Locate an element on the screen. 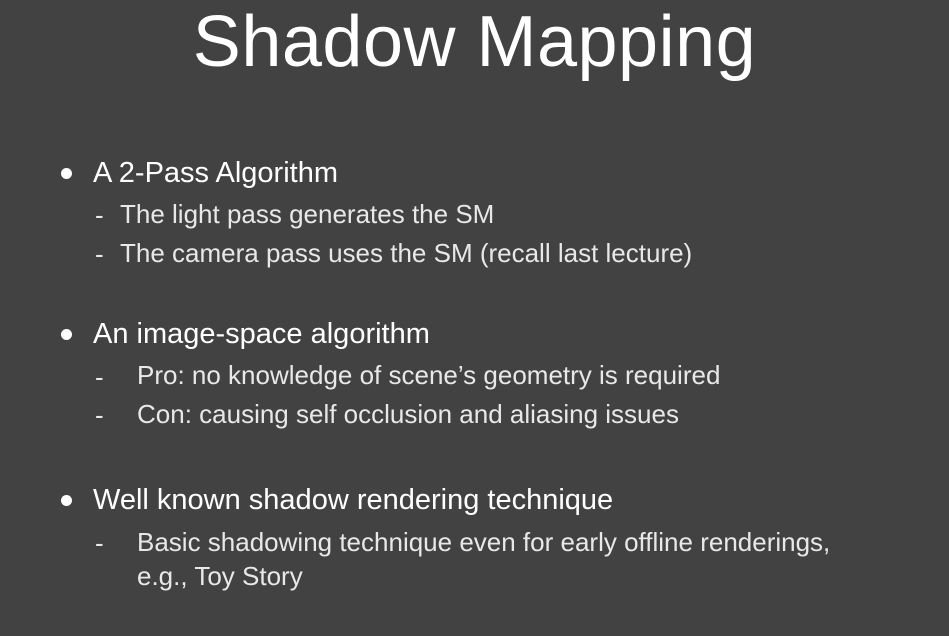 This screenshot has width=949, height=636. section-heading: Well known shadow rendering technique is located at coordinates (353, 500).